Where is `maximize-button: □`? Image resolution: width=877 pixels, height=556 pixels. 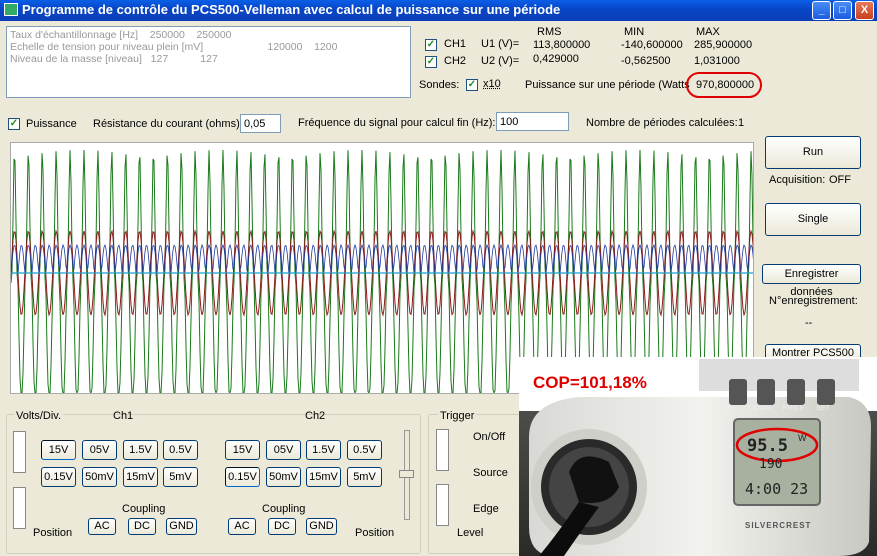 maximize-button: □ is located at coordinates (842, 10).